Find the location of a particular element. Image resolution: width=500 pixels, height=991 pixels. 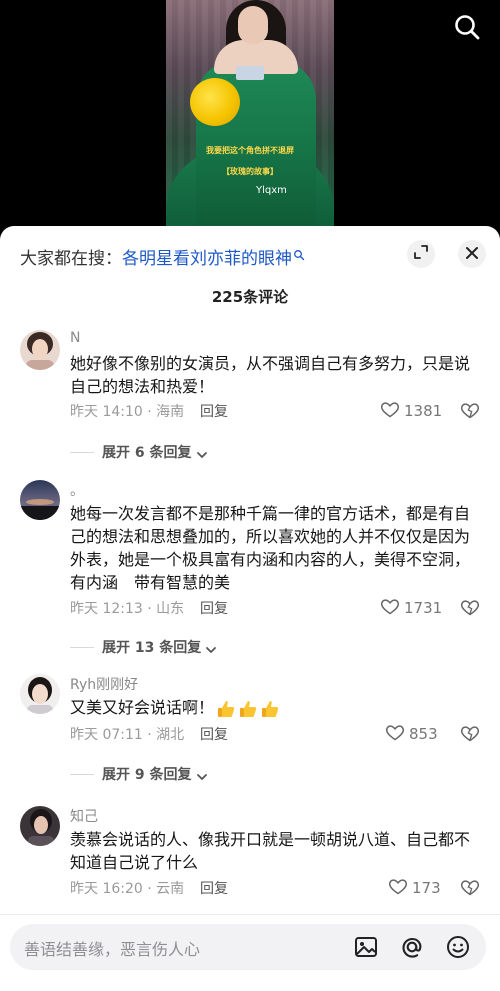

like-count: 853 is located at coordinates (423, 734).